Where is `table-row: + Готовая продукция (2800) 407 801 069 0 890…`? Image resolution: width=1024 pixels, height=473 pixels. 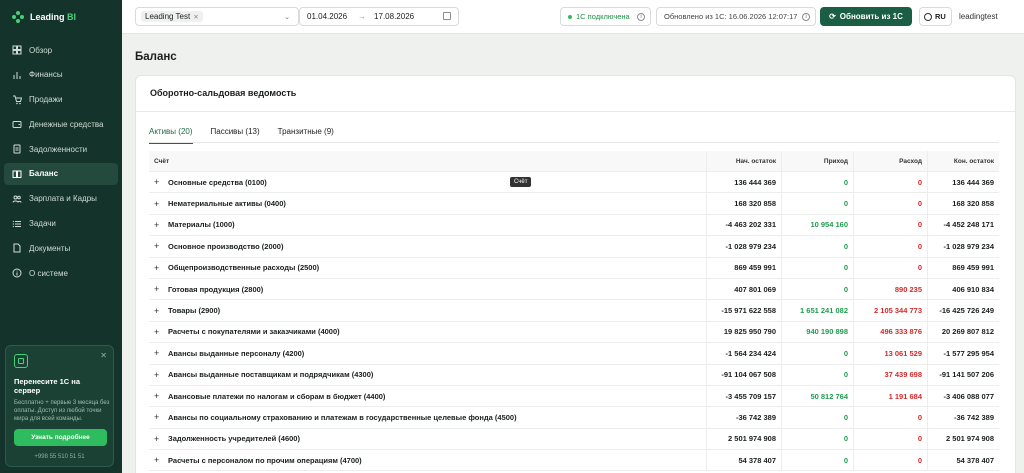
table-row: + Готовая продукция (2800) 407 801 069 0 890… is located at coordinates (574, 289).